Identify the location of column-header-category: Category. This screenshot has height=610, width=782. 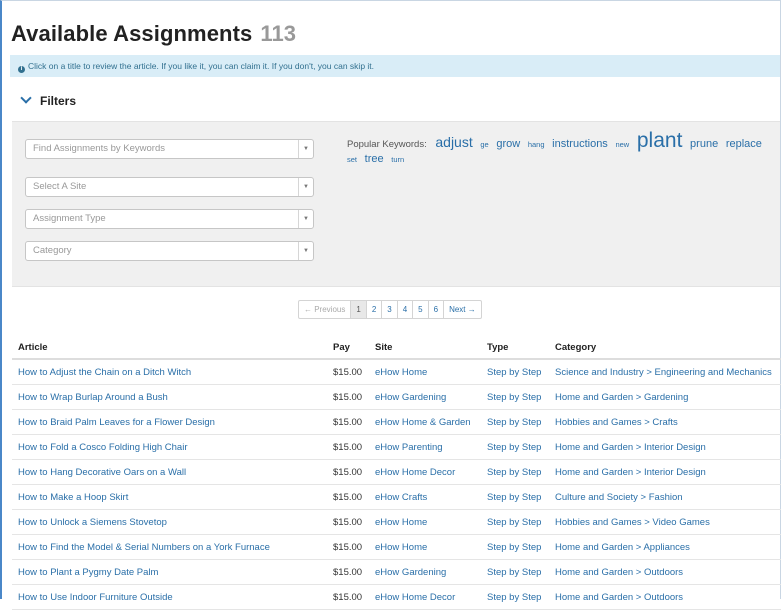
(665, 348).